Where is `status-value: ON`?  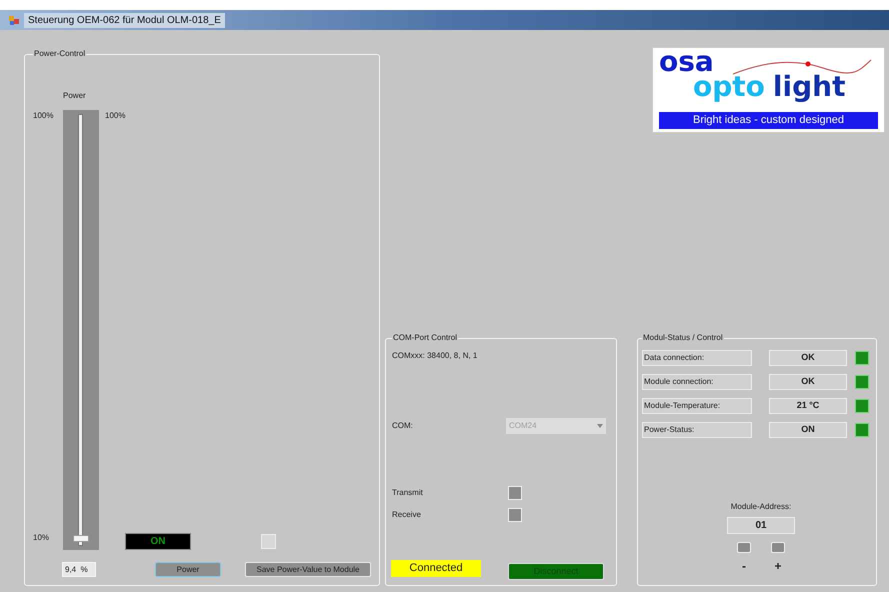
status-value: ON is located at coordinates (808, 430).